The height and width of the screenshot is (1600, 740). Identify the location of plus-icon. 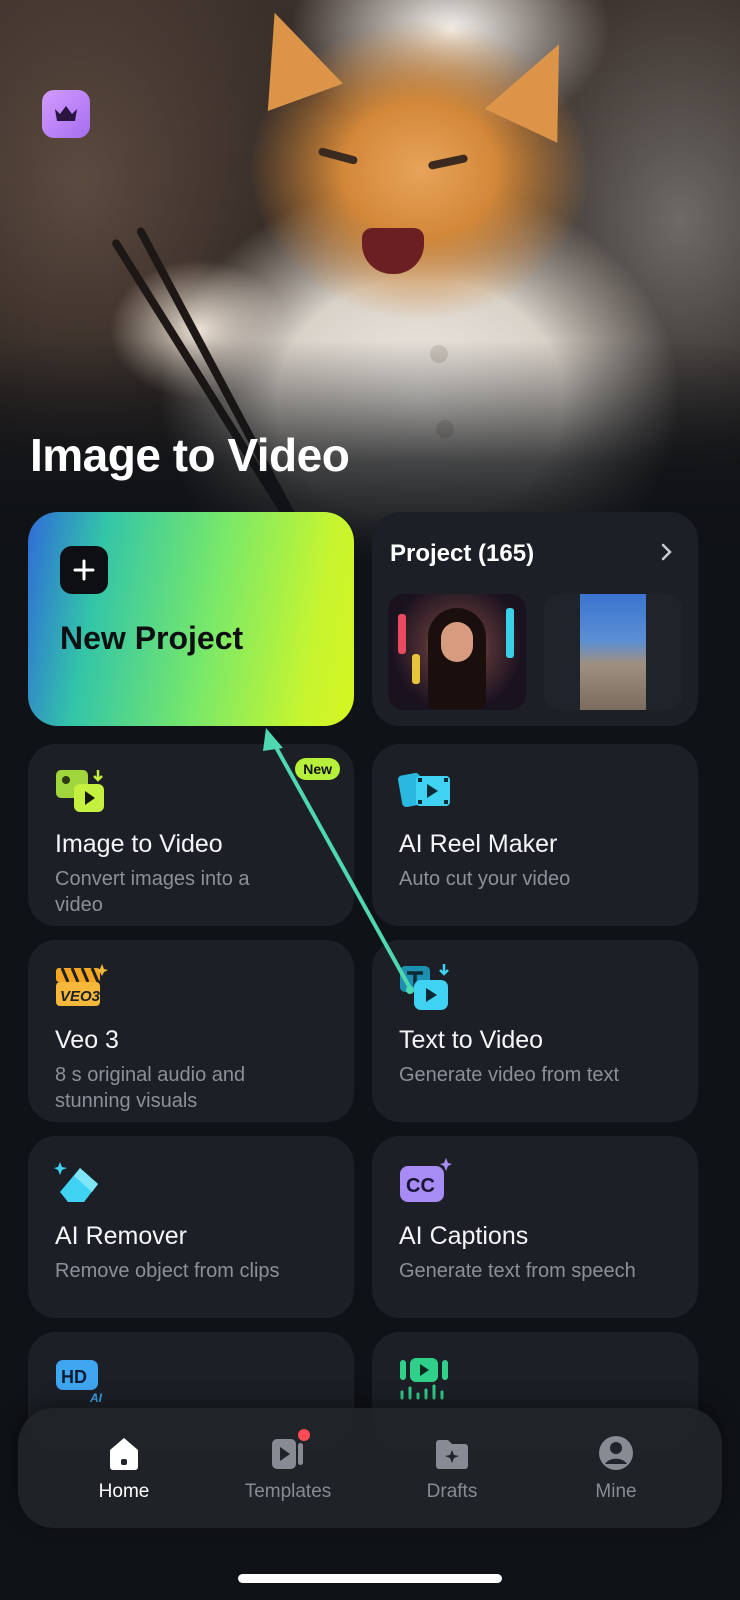
(84, 570).